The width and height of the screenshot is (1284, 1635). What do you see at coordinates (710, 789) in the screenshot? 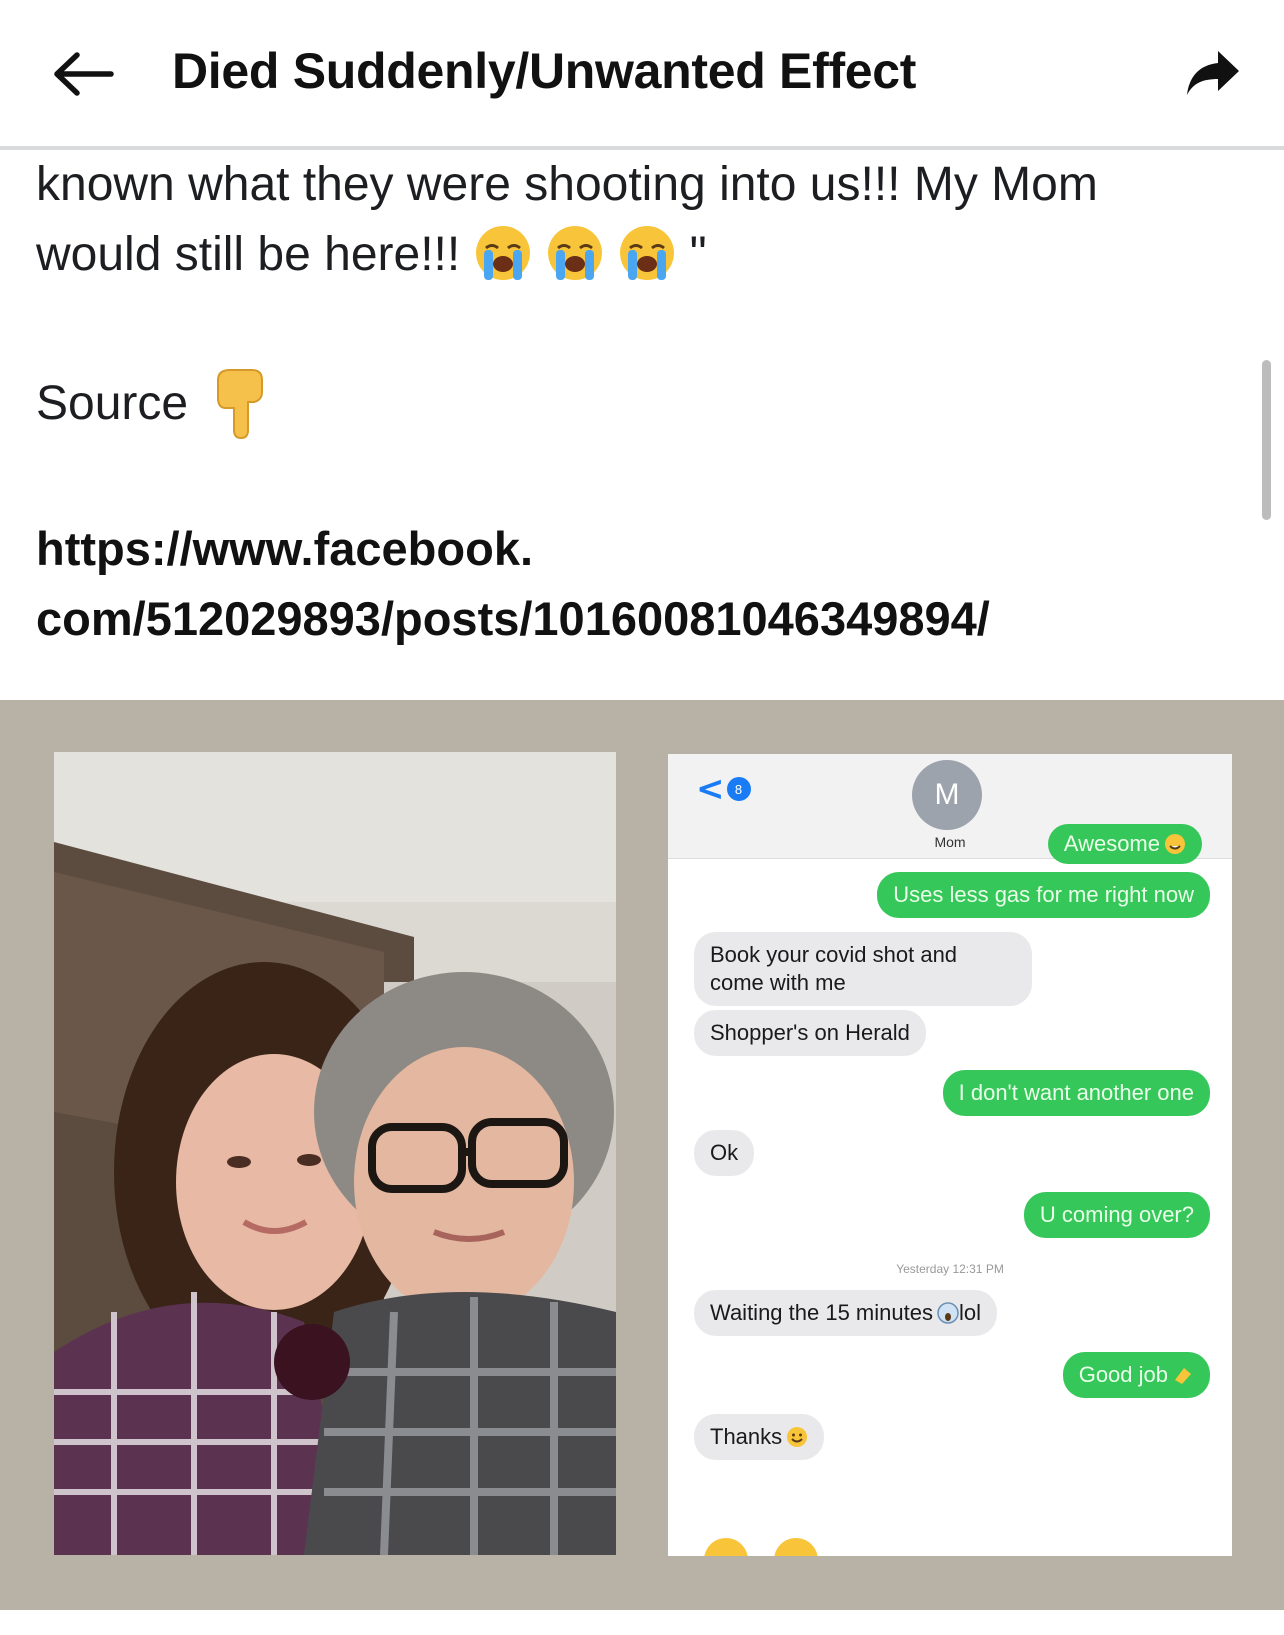
I see `chevron-left-icon: <` at bounding box center [710, 789].